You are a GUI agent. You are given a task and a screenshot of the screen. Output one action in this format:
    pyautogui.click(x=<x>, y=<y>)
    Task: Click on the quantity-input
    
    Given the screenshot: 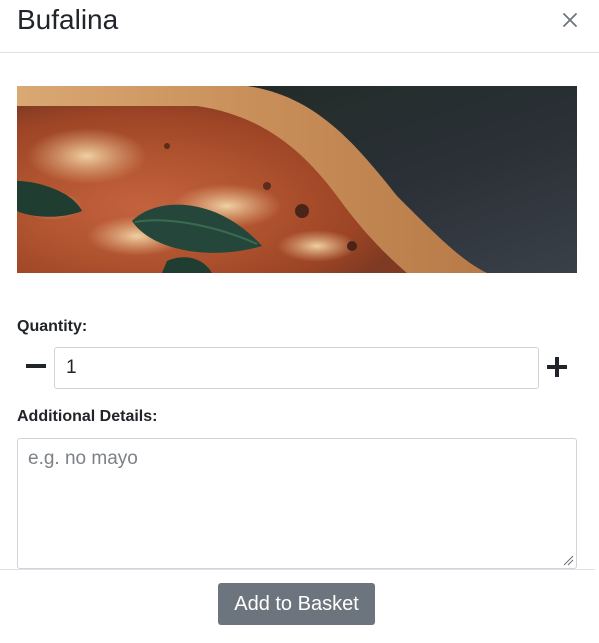 What is the action you would take?
    pyautogui.click(x=296, y=368)
    